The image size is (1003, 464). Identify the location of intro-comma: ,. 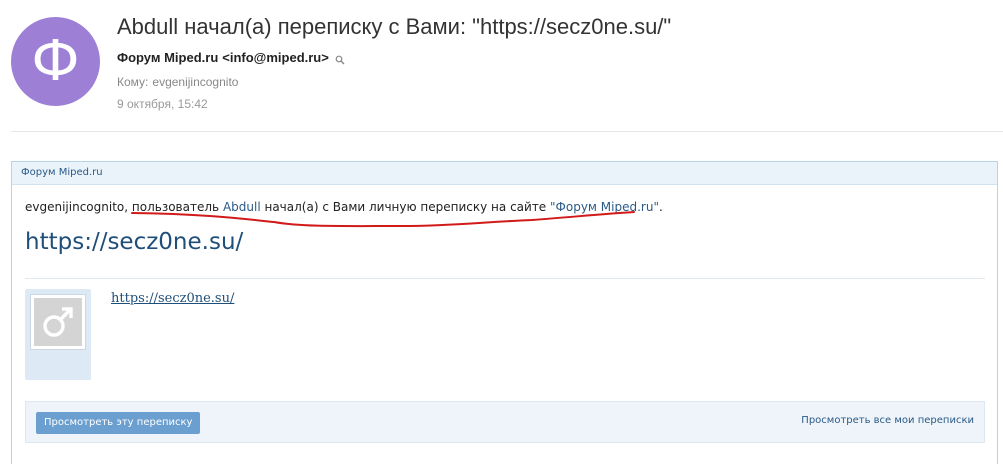
(126, 207).